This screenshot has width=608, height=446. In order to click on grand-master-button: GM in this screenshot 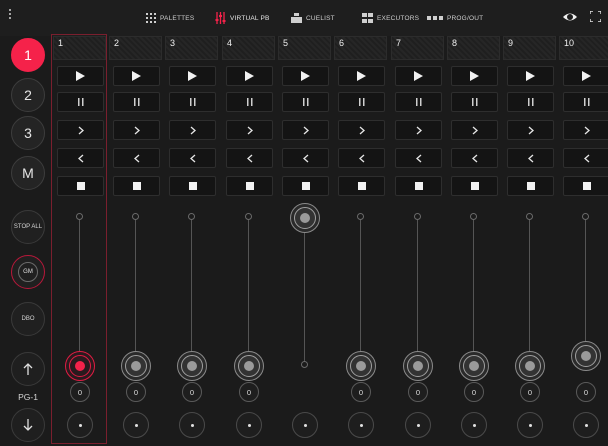, I will do `click(28, 272)`.